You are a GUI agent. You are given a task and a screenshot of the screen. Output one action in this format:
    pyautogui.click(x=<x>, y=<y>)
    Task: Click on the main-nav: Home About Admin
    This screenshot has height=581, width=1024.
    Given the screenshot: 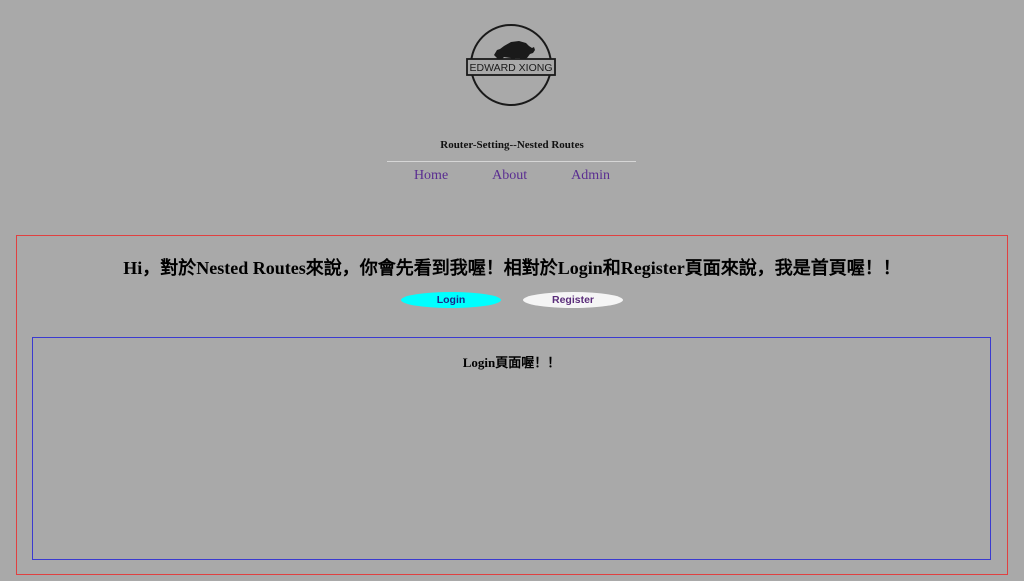 What is the action you would take?
    pyautogui.click(x=512, y=176)
    